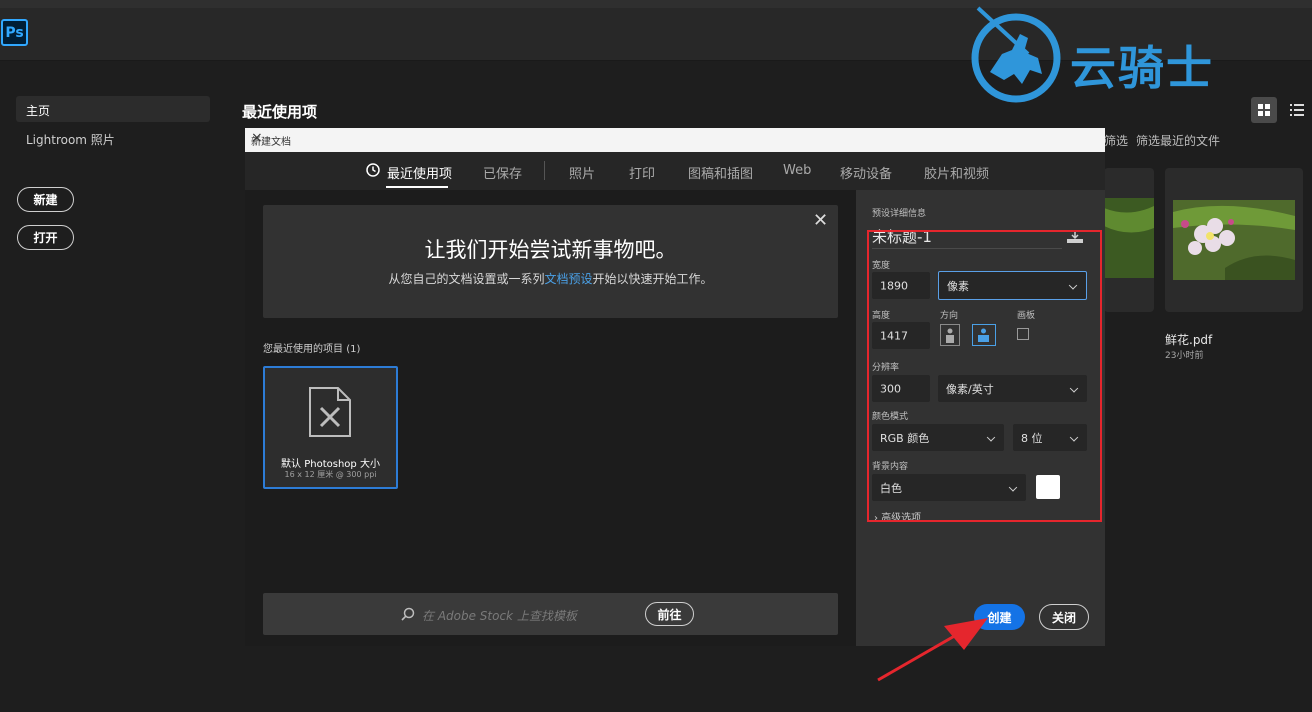  I want to click on watermark-text: 云骑士, so click(1142, 68).